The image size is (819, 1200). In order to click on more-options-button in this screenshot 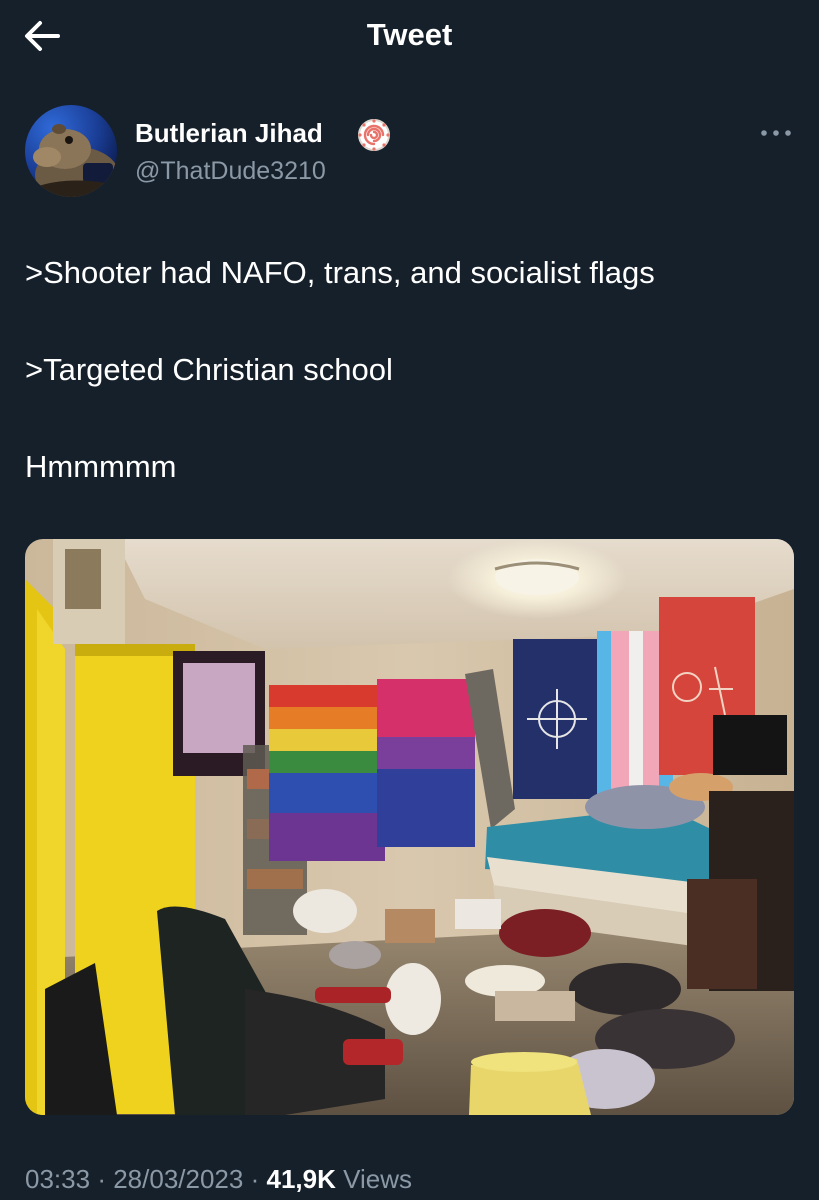, I will do `click(776, 133)`.